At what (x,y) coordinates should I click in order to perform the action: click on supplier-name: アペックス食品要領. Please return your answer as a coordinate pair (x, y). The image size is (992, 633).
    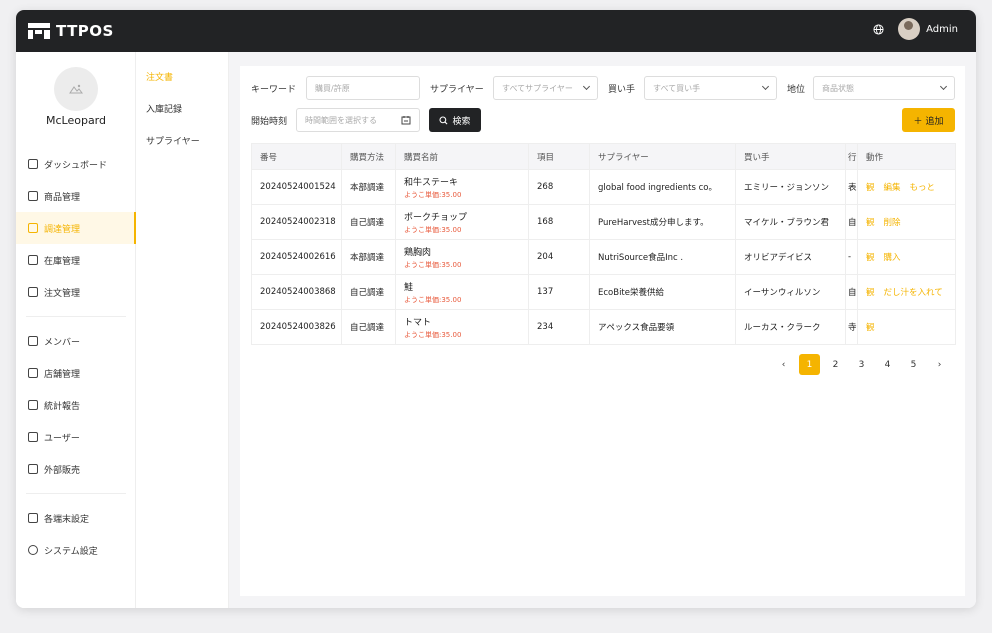
    Looking at the image, I should click on (662, 327).